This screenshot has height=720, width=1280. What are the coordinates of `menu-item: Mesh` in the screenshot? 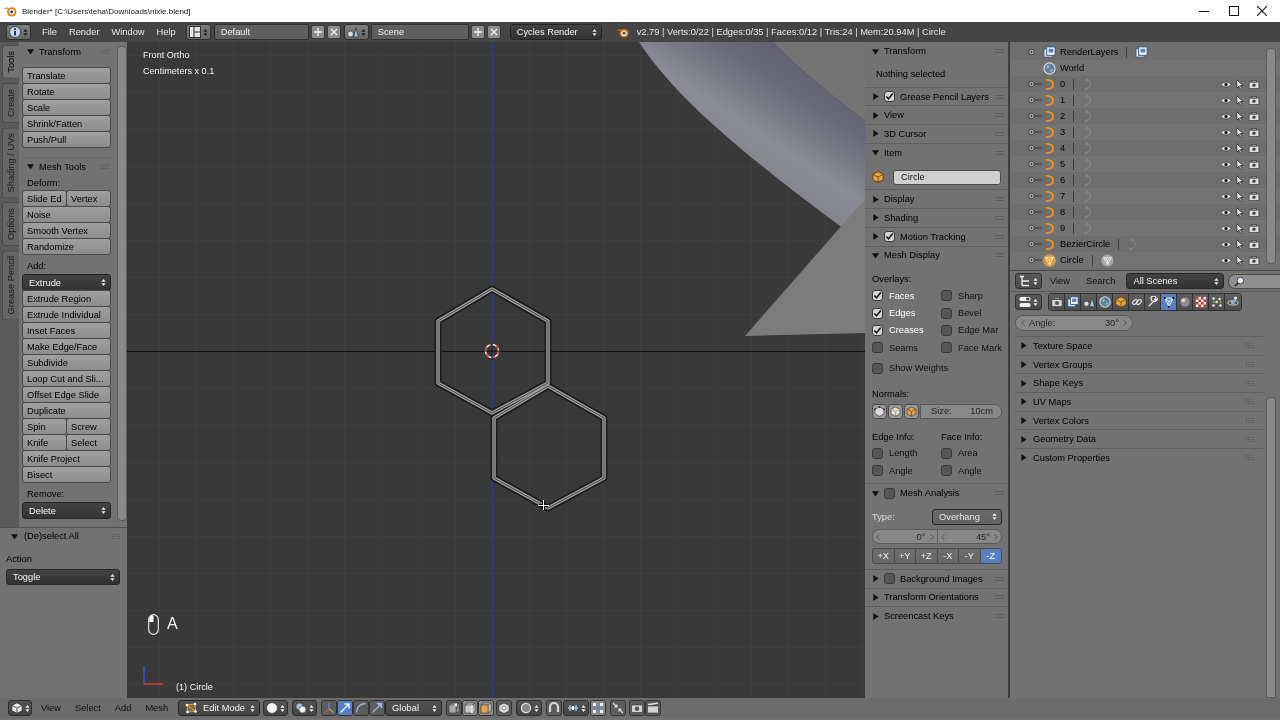 It's located at (157, 708).